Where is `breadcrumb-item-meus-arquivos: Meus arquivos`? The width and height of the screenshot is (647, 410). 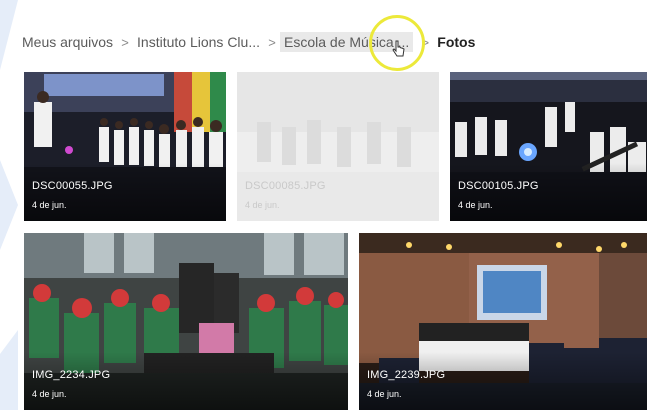
breadcrumb-item-meus-arquivos: Meus arquivos is located at coordinates (67, 42).